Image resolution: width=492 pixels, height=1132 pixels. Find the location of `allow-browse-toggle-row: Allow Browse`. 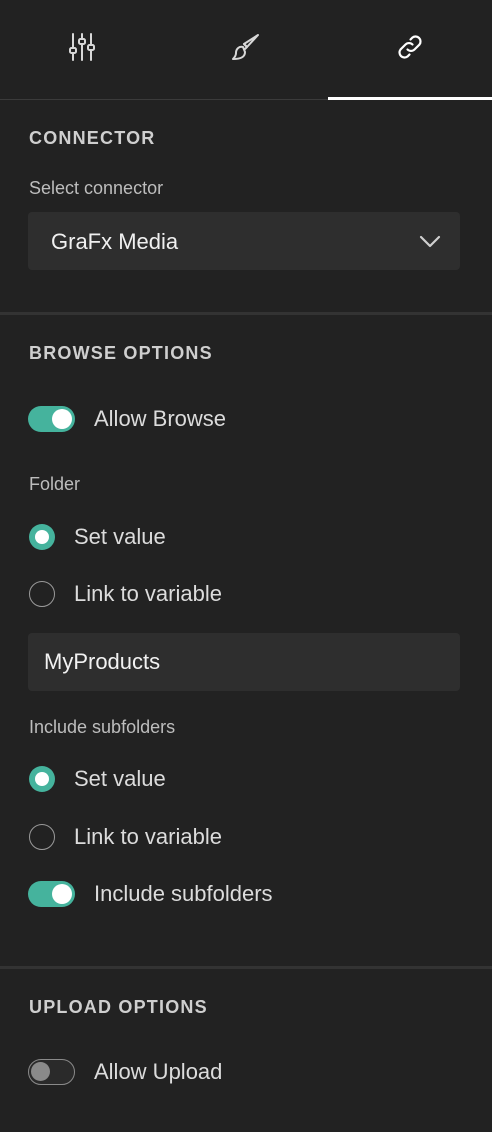

allow-browse-toggle-row: Allow Browse is located at coordinates (127, 419).